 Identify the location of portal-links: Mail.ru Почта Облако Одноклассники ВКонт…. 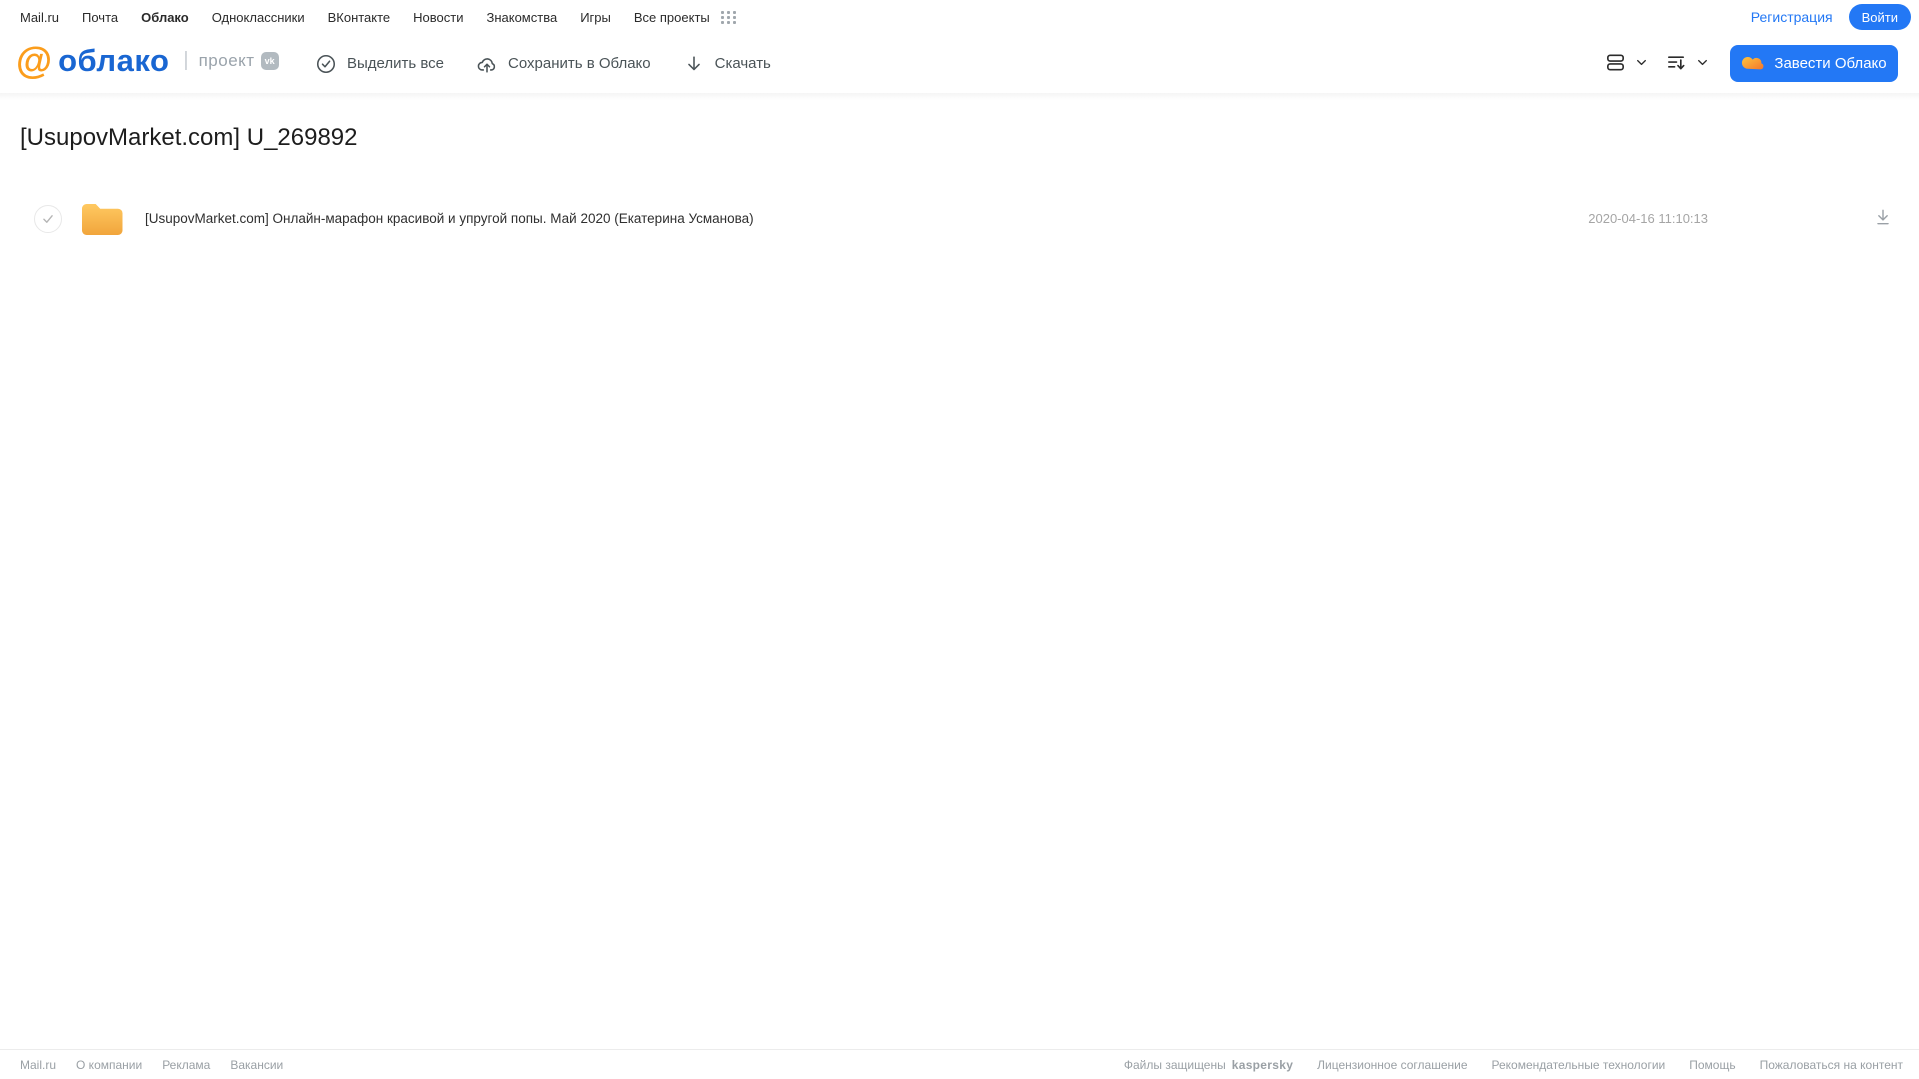
(378, 17).